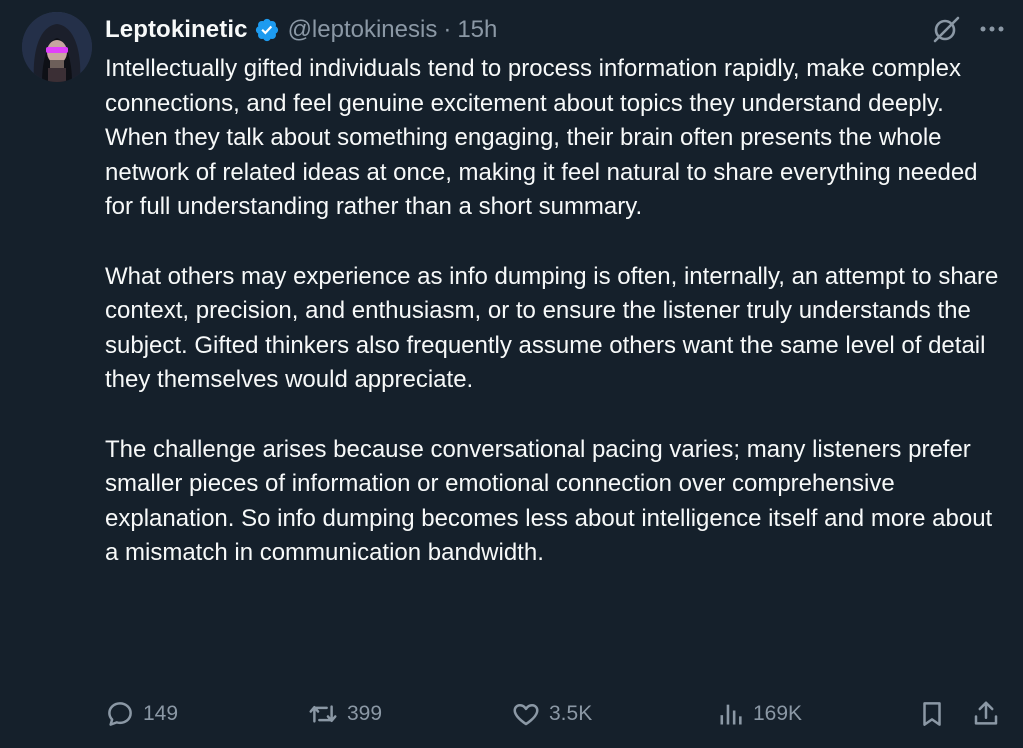  I want to click on grok-icon, so click(946, 29).